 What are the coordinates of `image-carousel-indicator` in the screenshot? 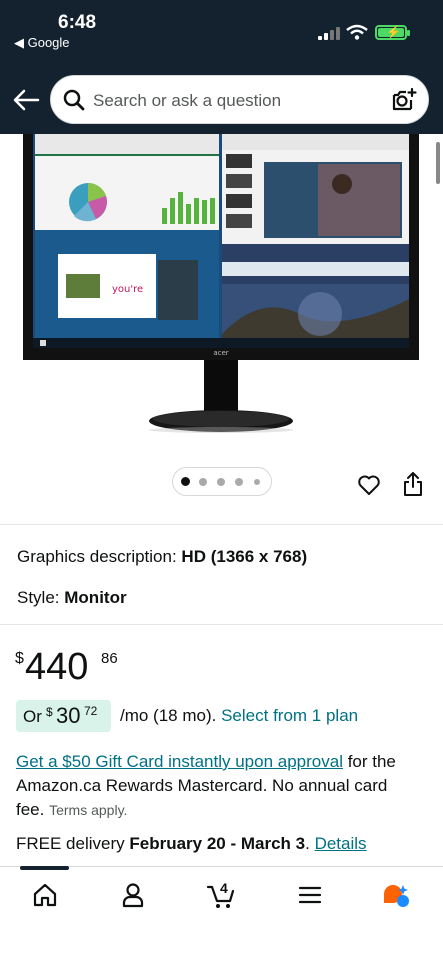 It's located at (222, 481).